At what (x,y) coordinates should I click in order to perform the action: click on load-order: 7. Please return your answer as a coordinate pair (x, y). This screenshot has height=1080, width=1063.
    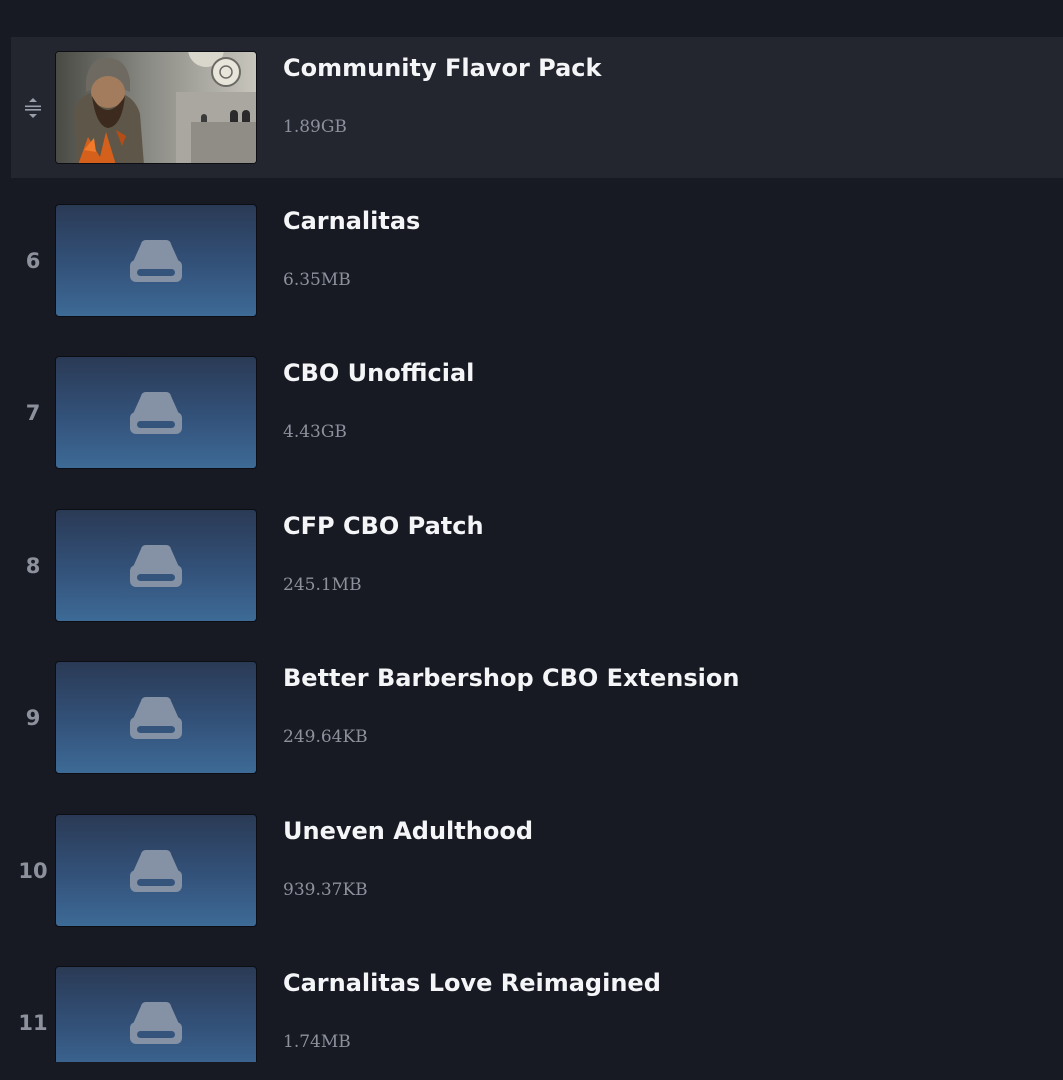
    Looking at the image, I should click on (33, 412).